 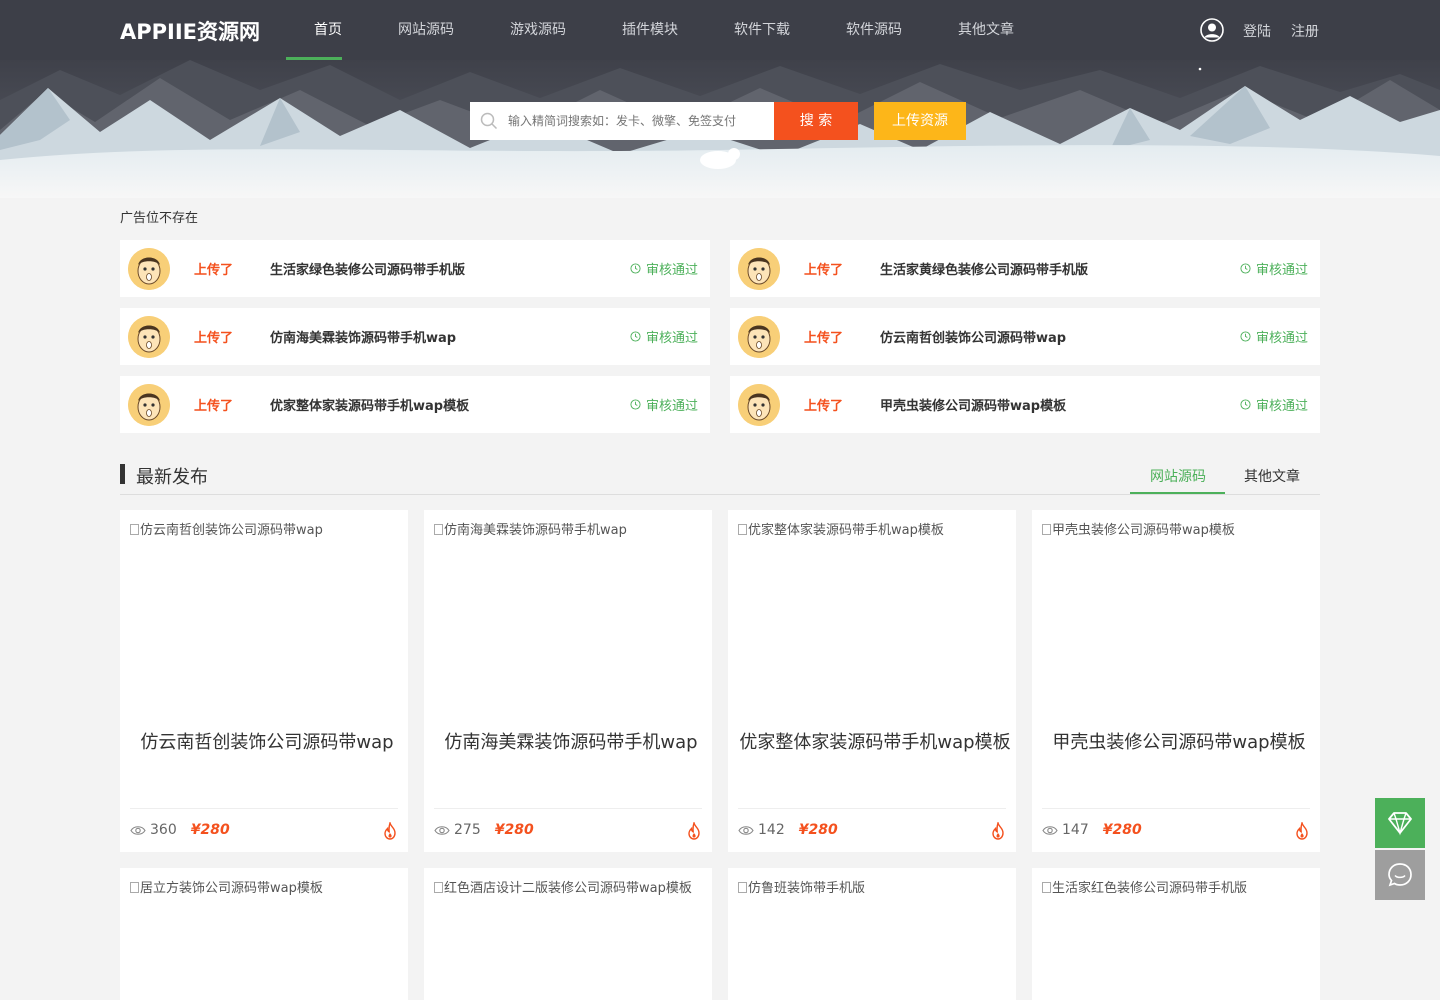 What do you see at coordinates (846, 530) in the screenshot?
I see `product-image-alt: 优家整体家装源码带手机wap模板` at bounding box center [846, 530].